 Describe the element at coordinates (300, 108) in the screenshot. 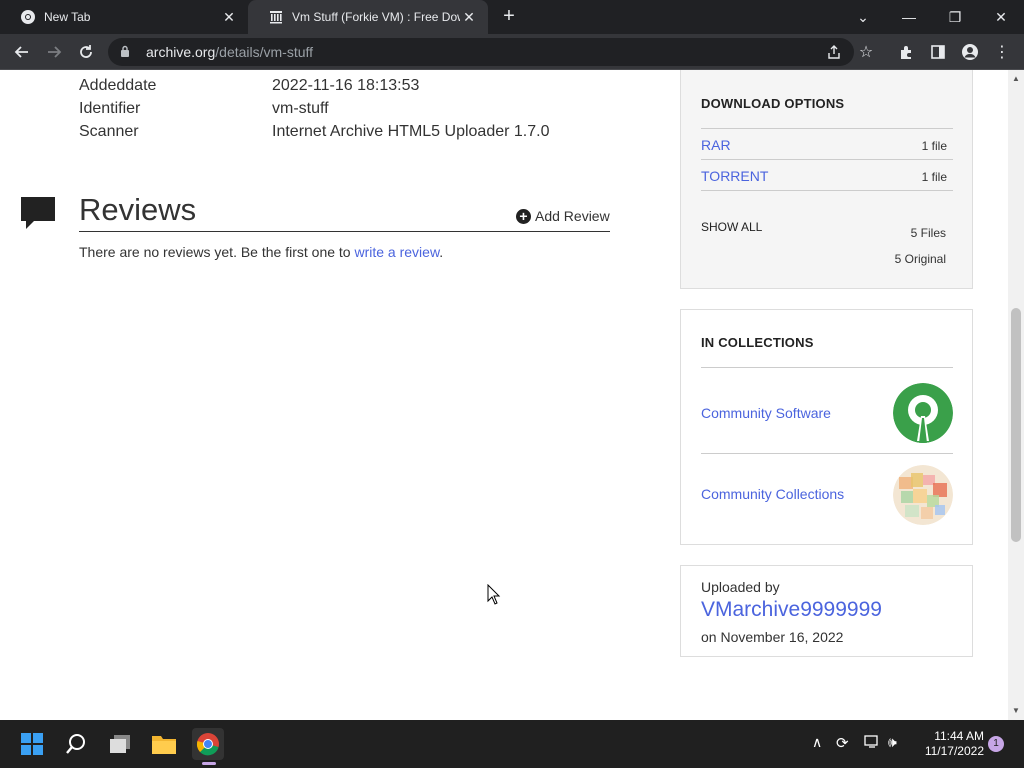

I see `meta-value-identifier: vm-stuff` at that location.